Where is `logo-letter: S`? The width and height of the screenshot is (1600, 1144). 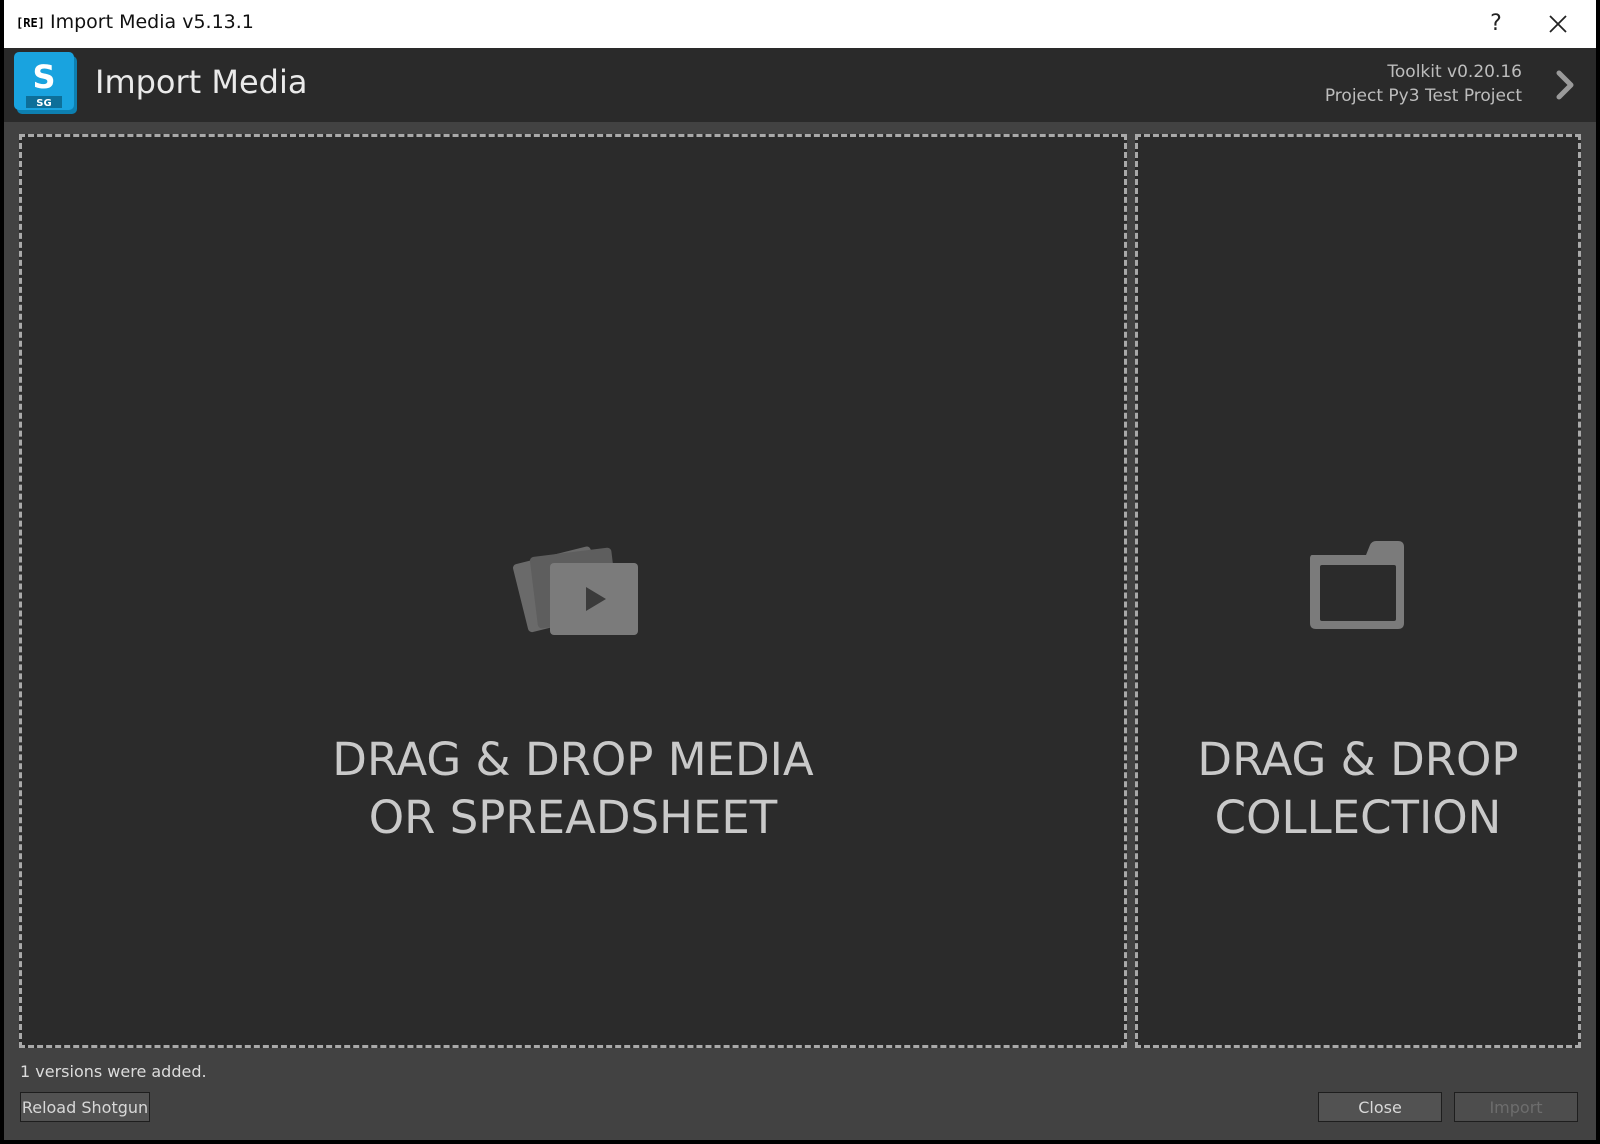
logo-letter: S is located at coordinates (43, 77).